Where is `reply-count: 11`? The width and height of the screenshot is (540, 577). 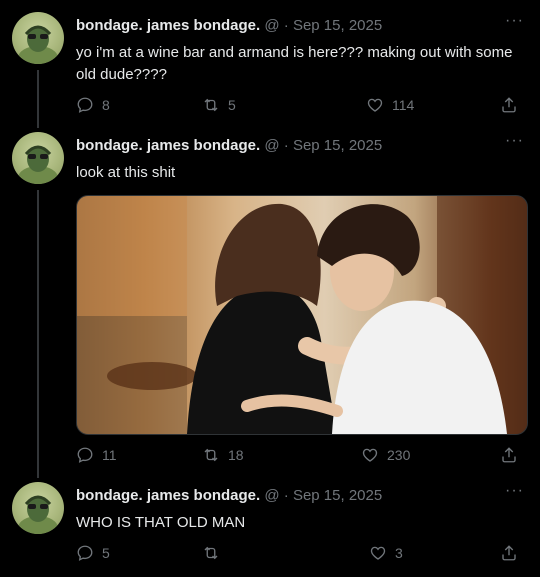 reply-count: 11 is located at coordinates (109, 455).